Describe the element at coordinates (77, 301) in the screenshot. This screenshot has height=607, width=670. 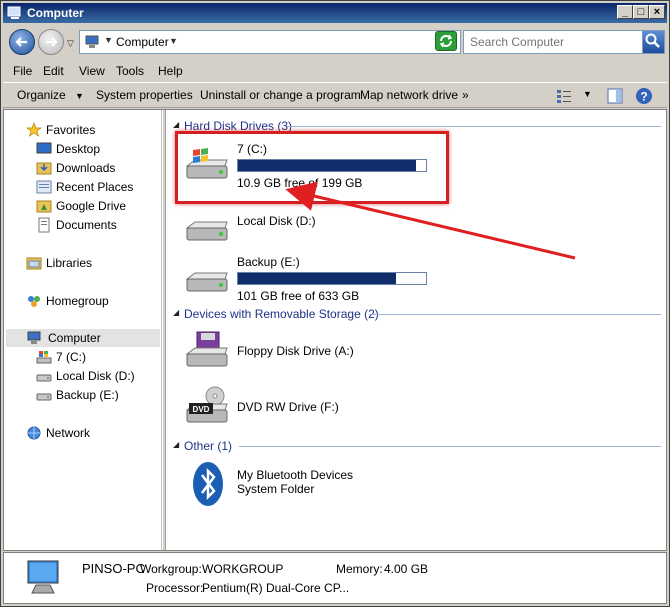
I see `nav-homegroup-label: Homegroup` at that location.